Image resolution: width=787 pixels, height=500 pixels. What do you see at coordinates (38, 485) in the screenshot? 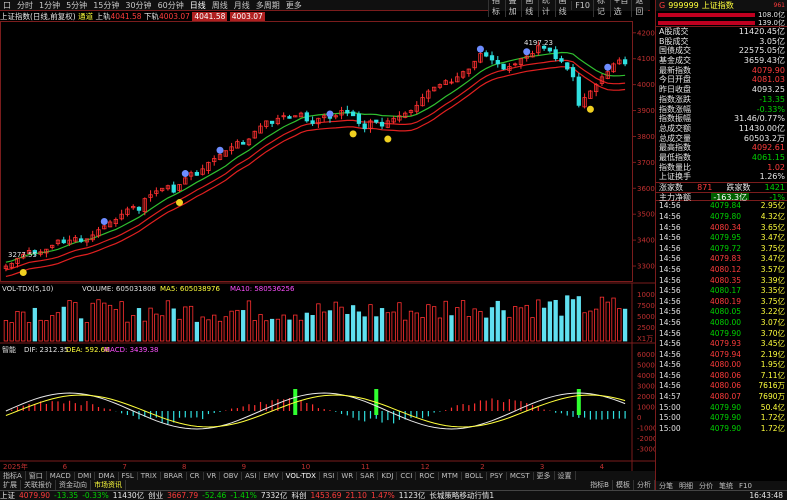
I see `tab-related-quote: 关联报价` at bounding box center [38, 485].